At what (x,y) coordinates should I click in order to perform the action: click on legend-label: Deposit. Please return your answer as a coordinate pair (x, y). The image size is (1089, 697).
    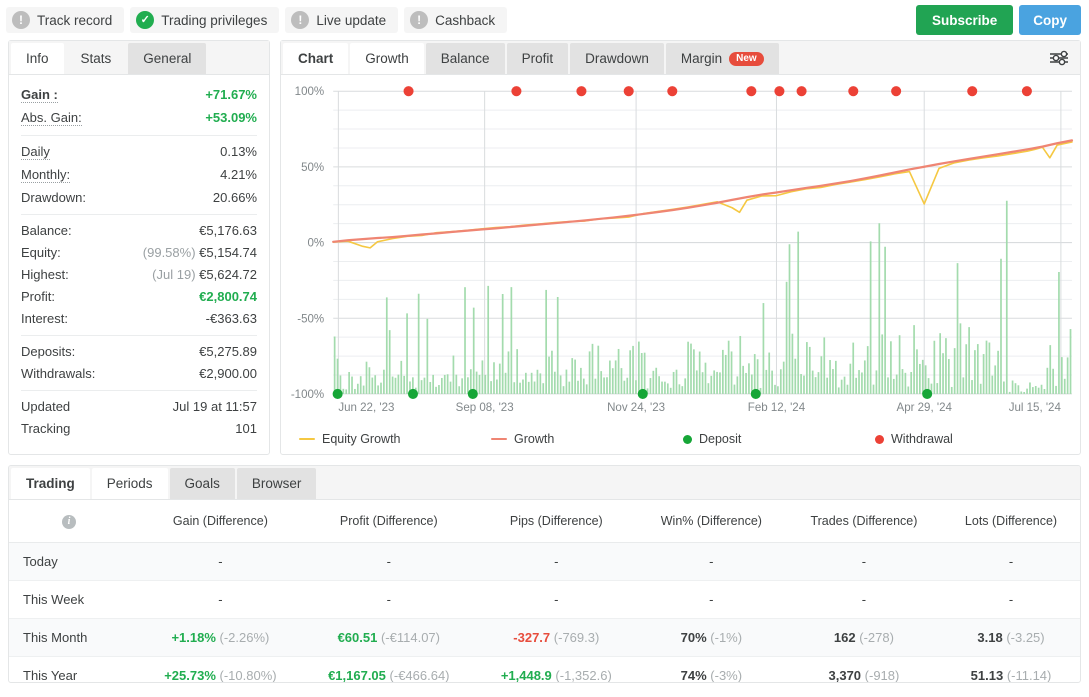
    Looking at the image, I should click on (720, 439).